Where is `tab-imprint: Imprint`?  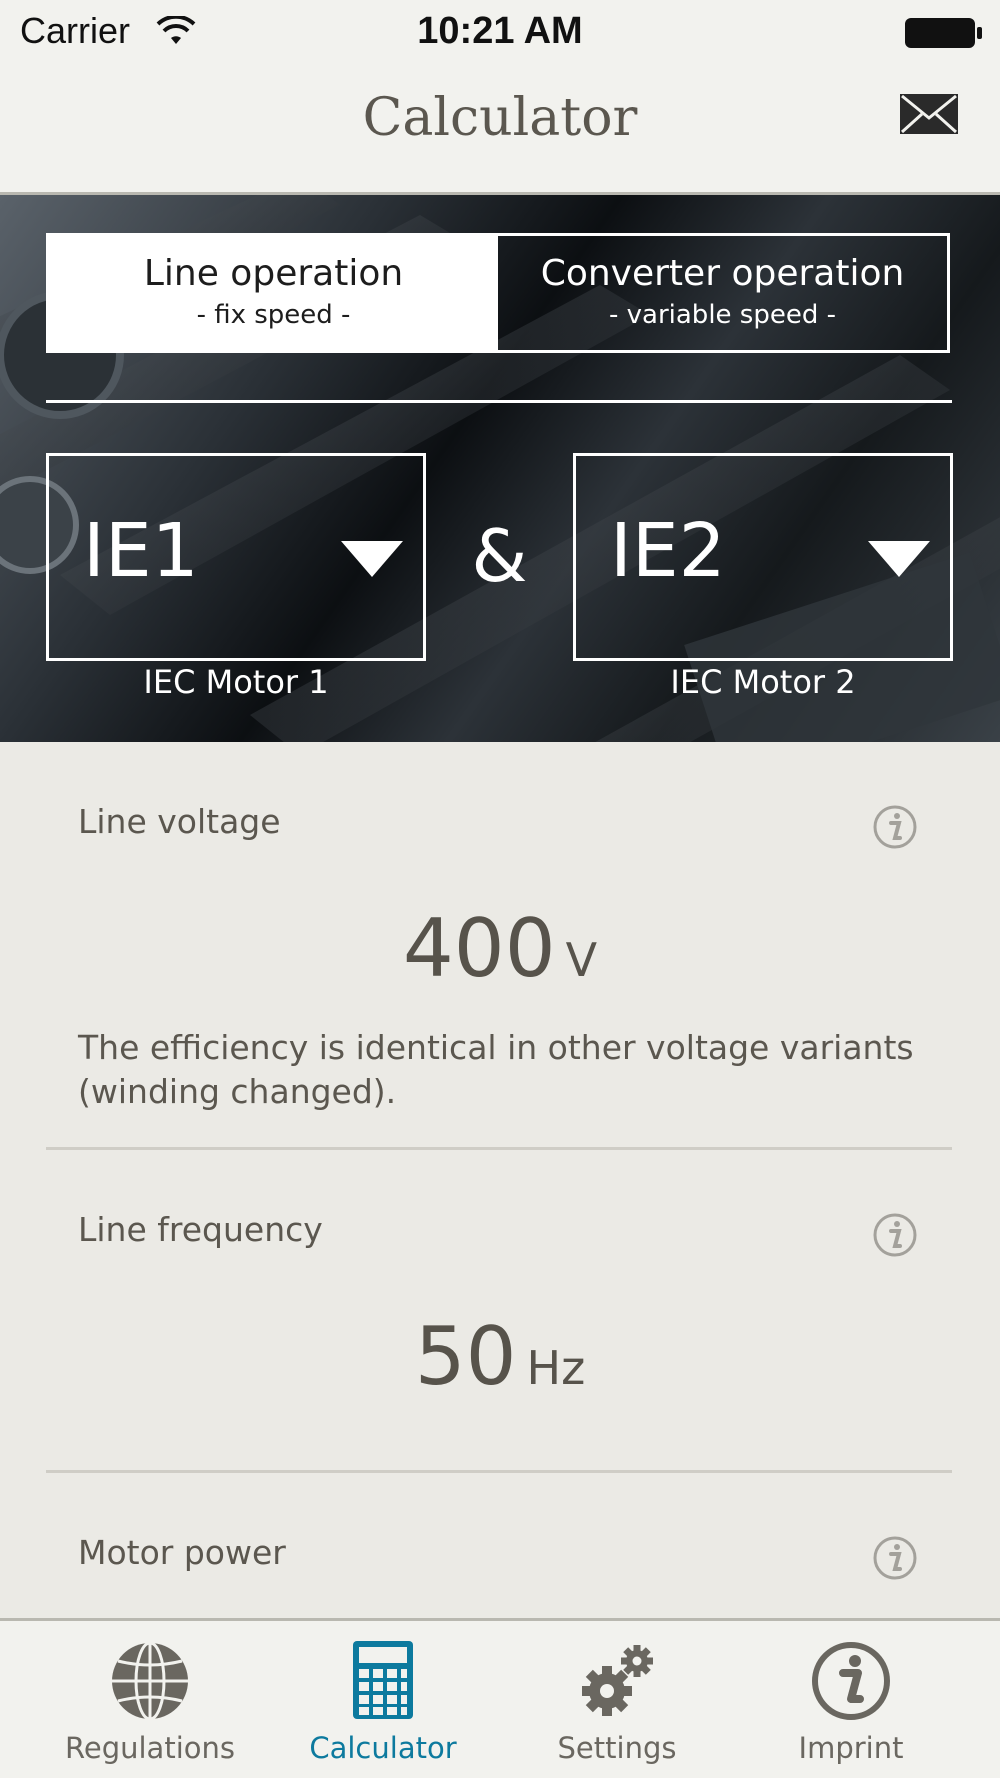
tab-imprint: Imprint is located at coordinates (851, 1699).